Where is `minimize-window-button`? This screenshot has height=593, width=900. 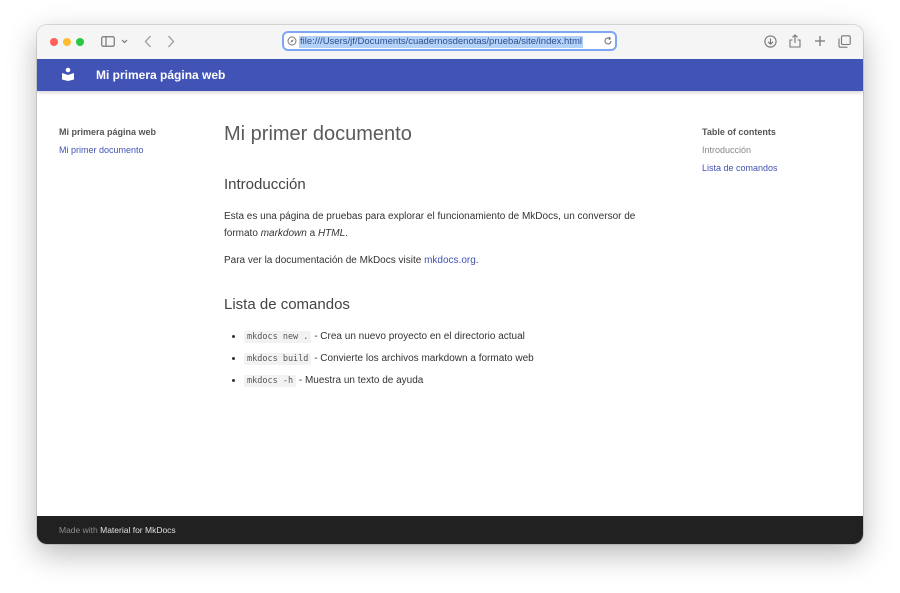
minimize-window-button is located at coordinates (67, 42).